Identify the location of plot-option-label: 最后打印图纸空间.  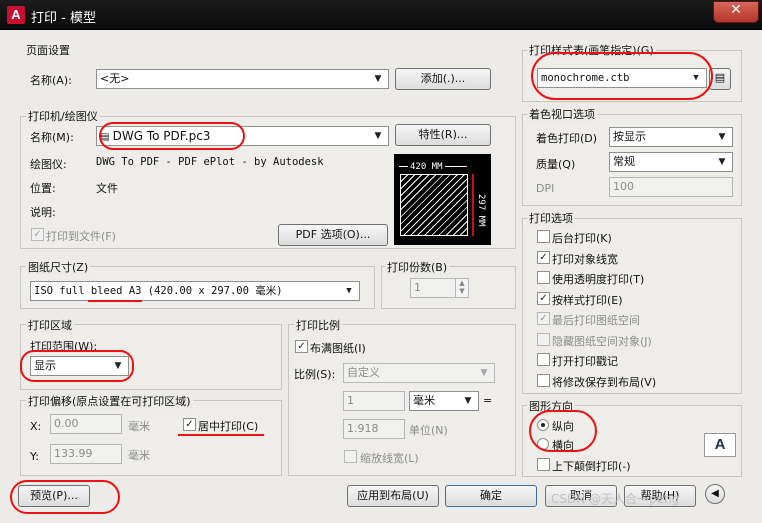
(596, 320).